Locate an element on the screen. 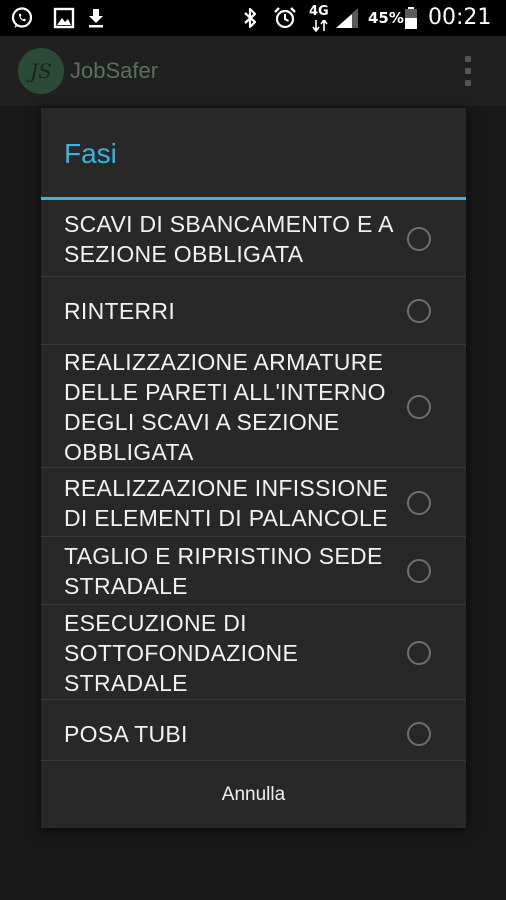 Image resolution: width=506 pixels, height=900 pixels. phase-option-label: RINTERRI is located at coordinates (120, 311).